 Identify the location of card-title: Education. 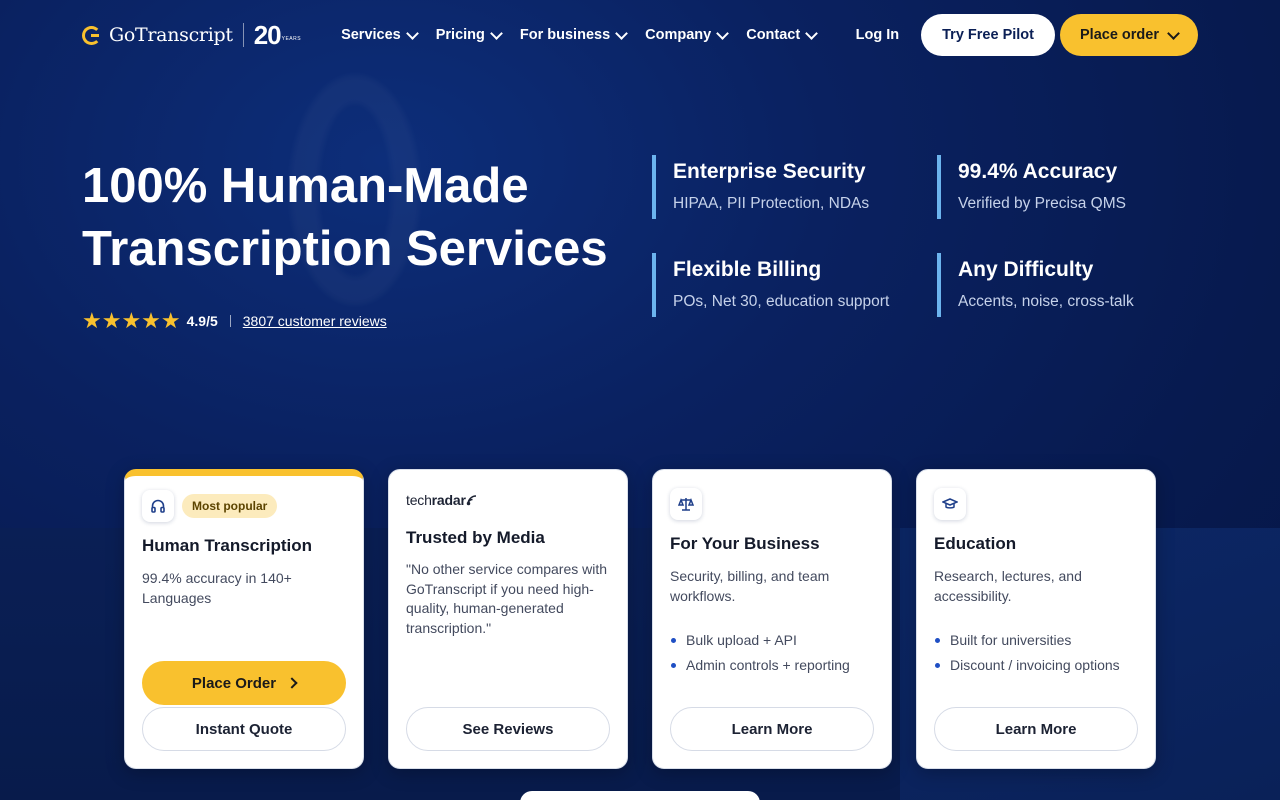
(975, 543).